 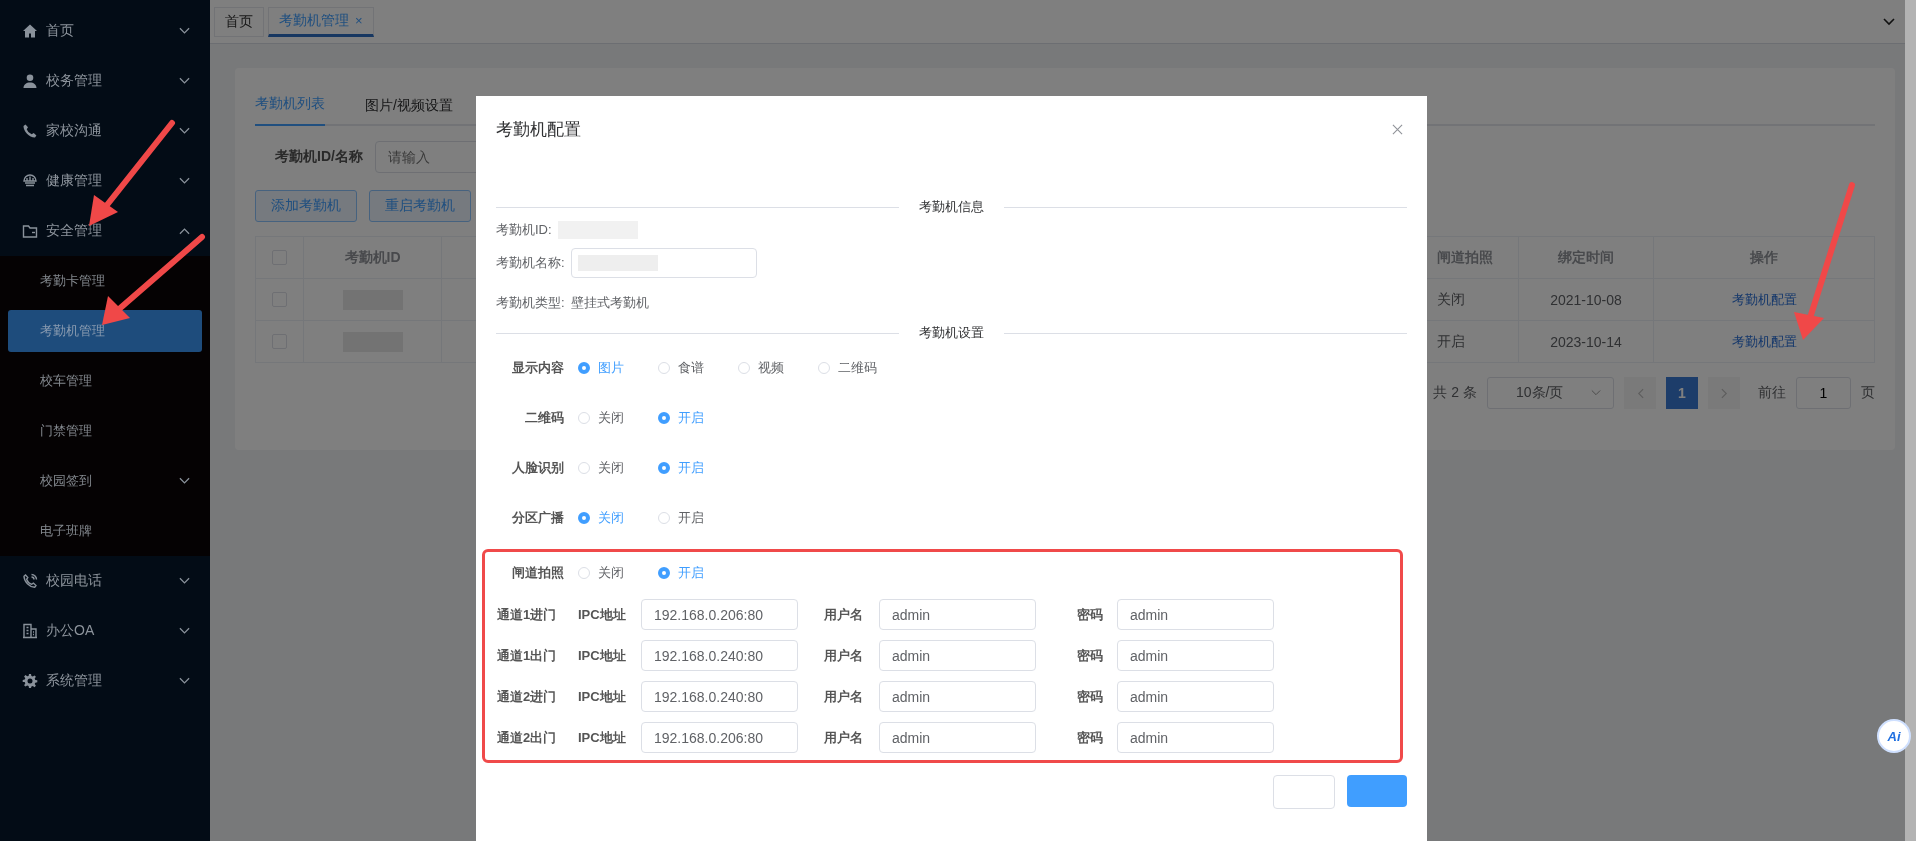 I want to click on menu-item: 家校沟通, so click(x=105, y=131).